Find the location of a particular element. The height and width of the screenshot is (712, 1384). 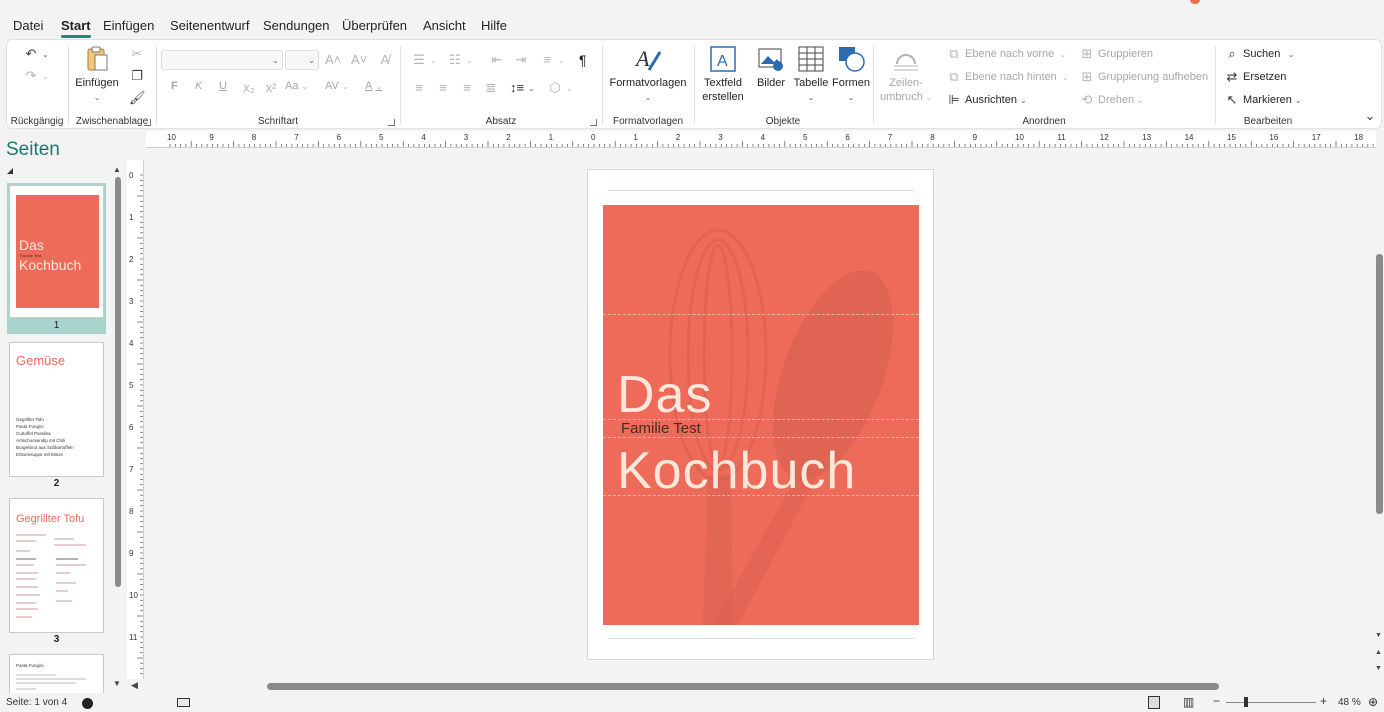

format-painter-button: 🖌 is located at coordinates (137, 98).